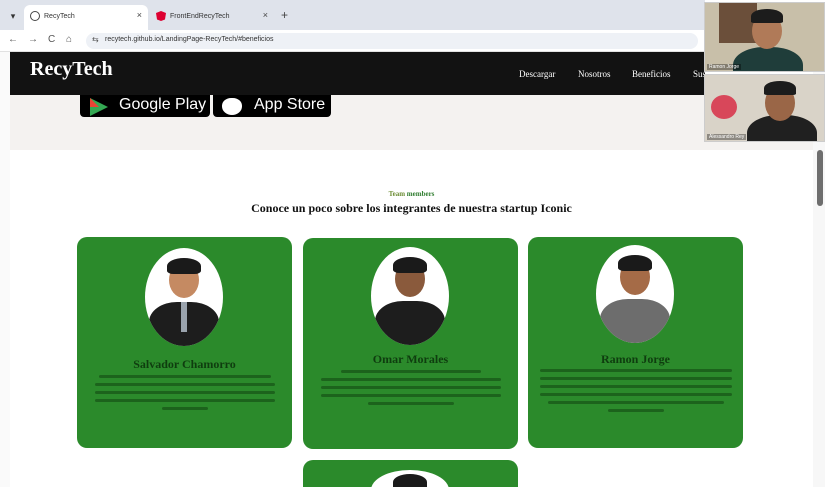 The height and width of the screenshot is (487, 825). Describe the element at coordinates (820, 178) in the screenshot. I see `scrollbar-thumb` at that location.